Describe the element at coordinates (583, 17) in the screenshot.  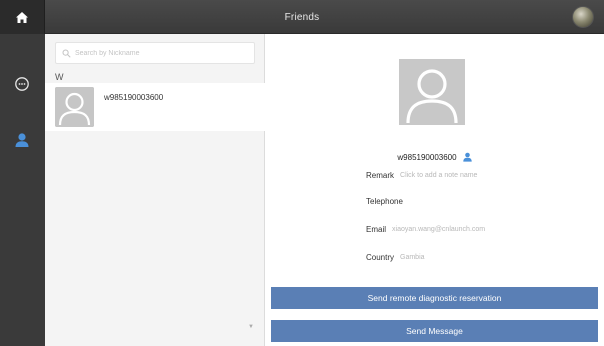
I see `user-avatar` at that location.